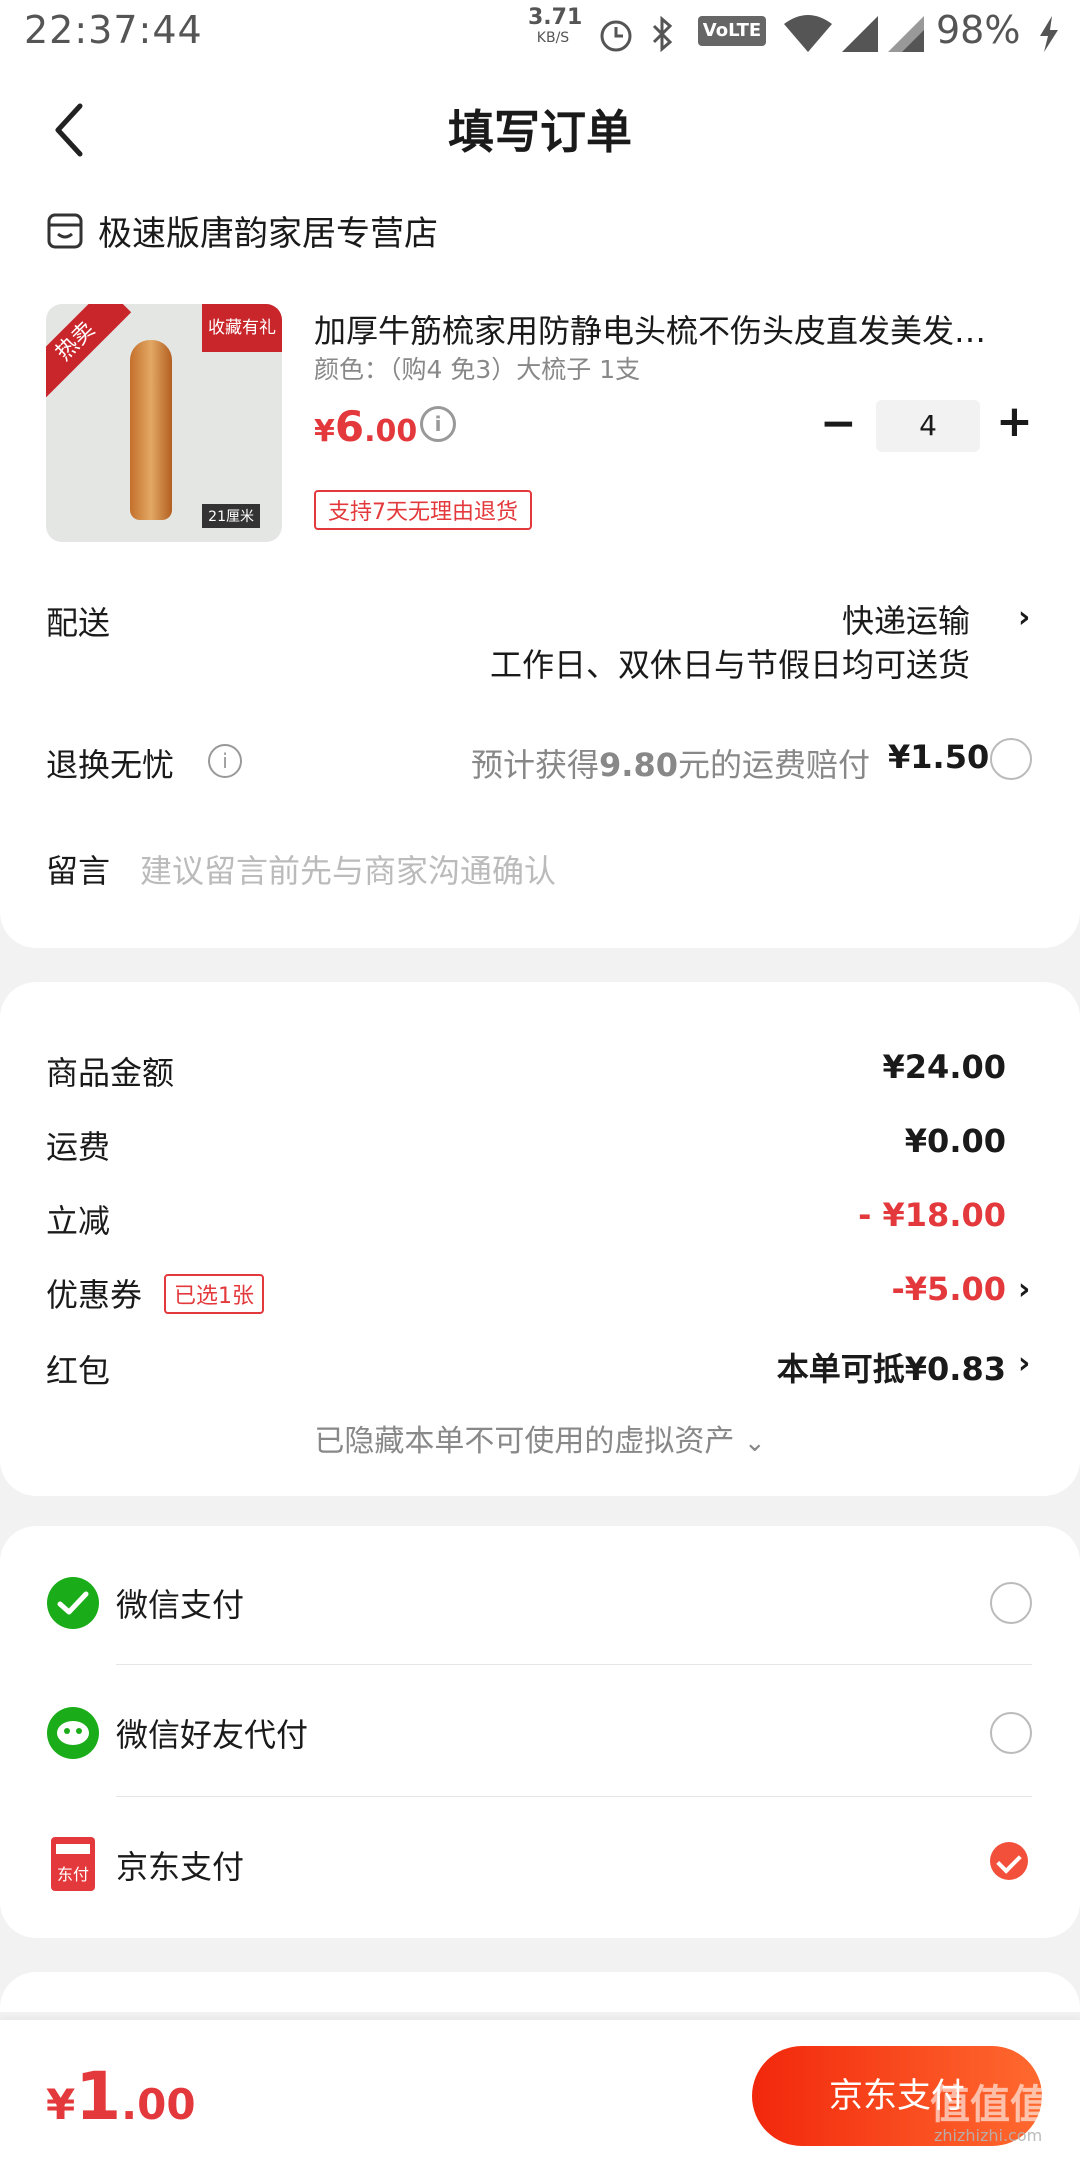  What do you see at coordinates (89, 351) in the screenshot?
I see `hot-badge: 热卖` at bounding box center [89, 351].